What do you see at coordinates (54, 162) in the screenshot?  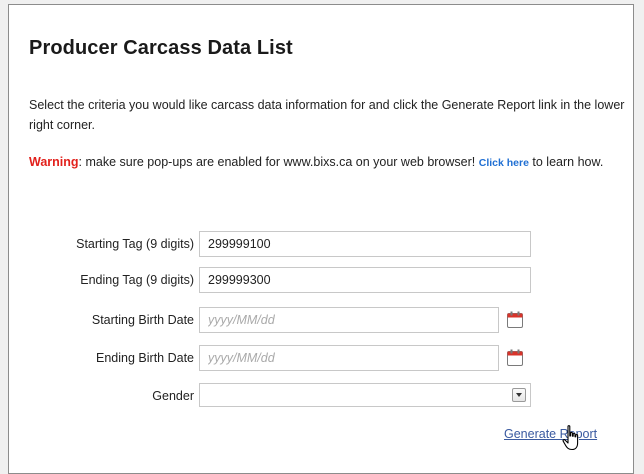 I see `warning-label: Warning` at bounding box center [54, 162].